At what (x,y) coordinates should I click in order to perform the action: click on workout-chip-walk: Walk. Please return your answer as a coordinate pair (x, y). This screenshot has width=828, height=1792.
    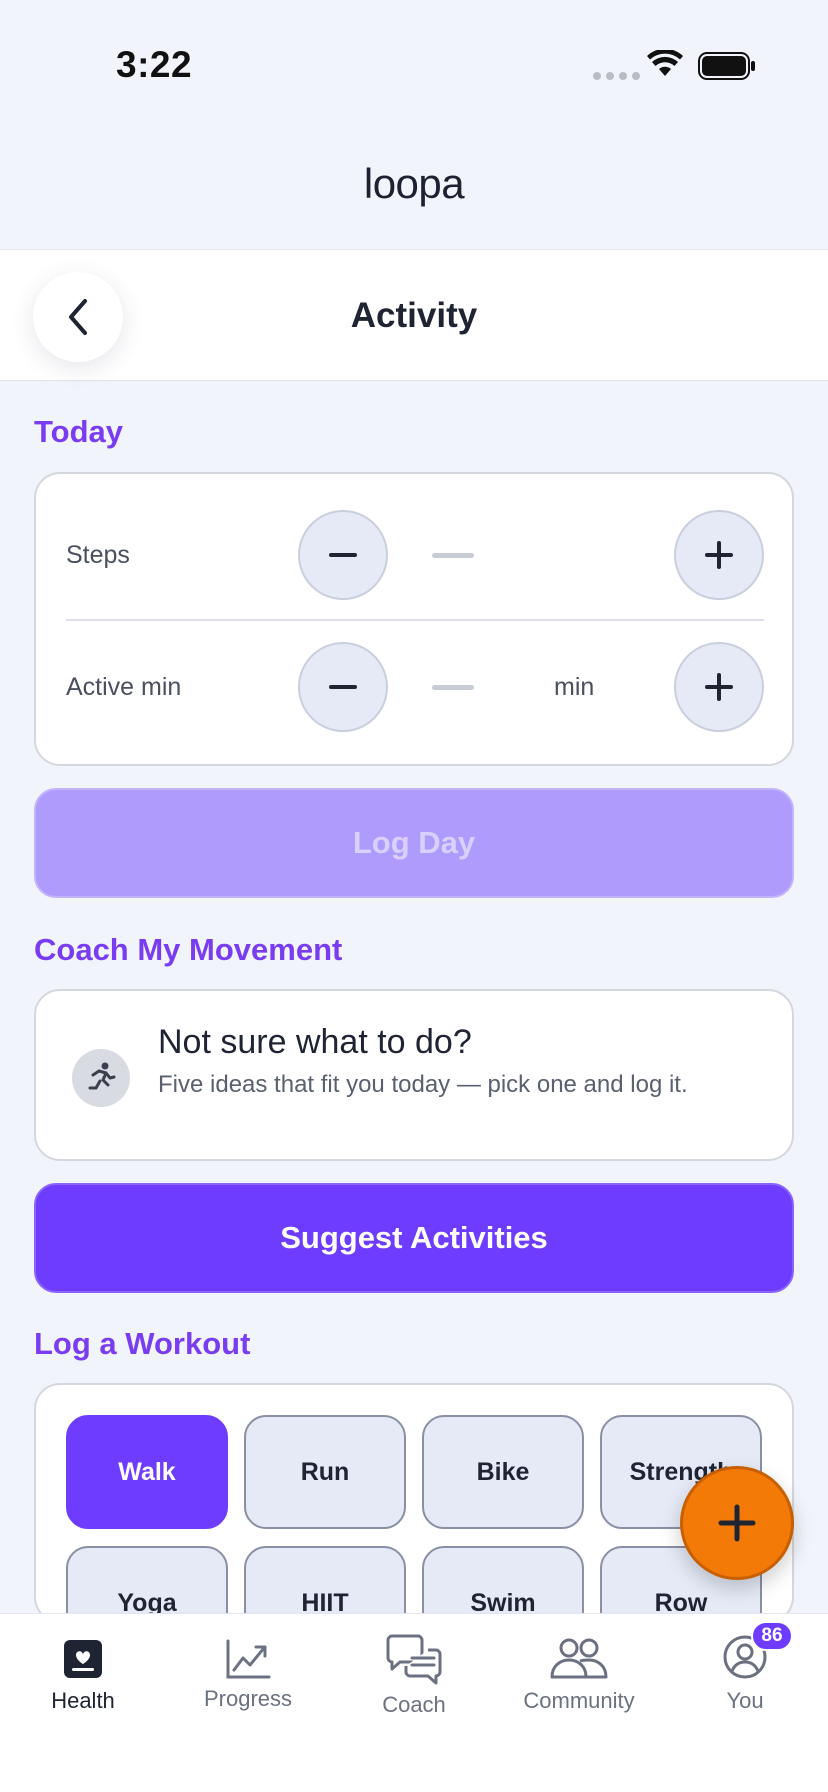
    Looking at the image, I should click on (147, 1472).